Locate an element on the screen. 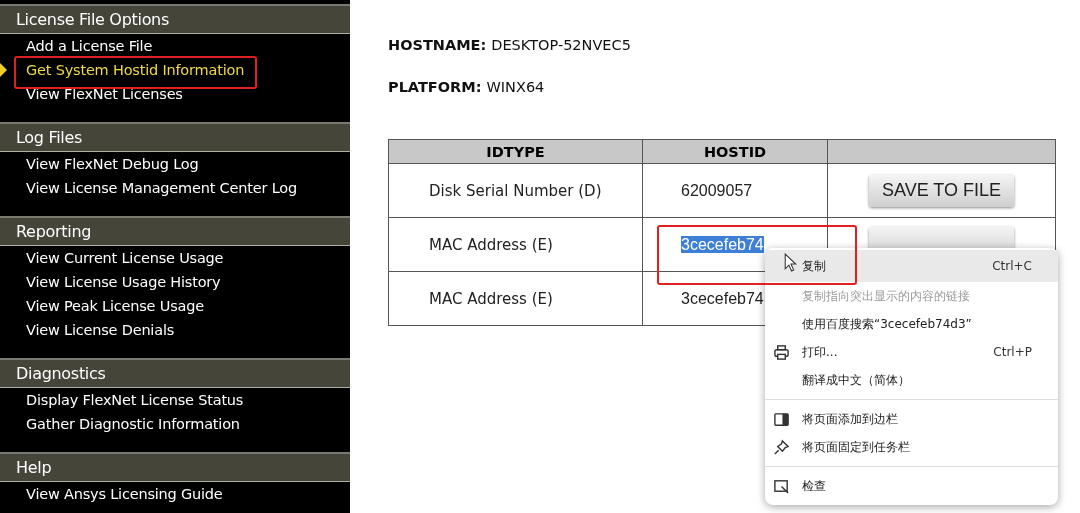  sidebar-link: View License Management Center Log is located at coordinates (161, 188).